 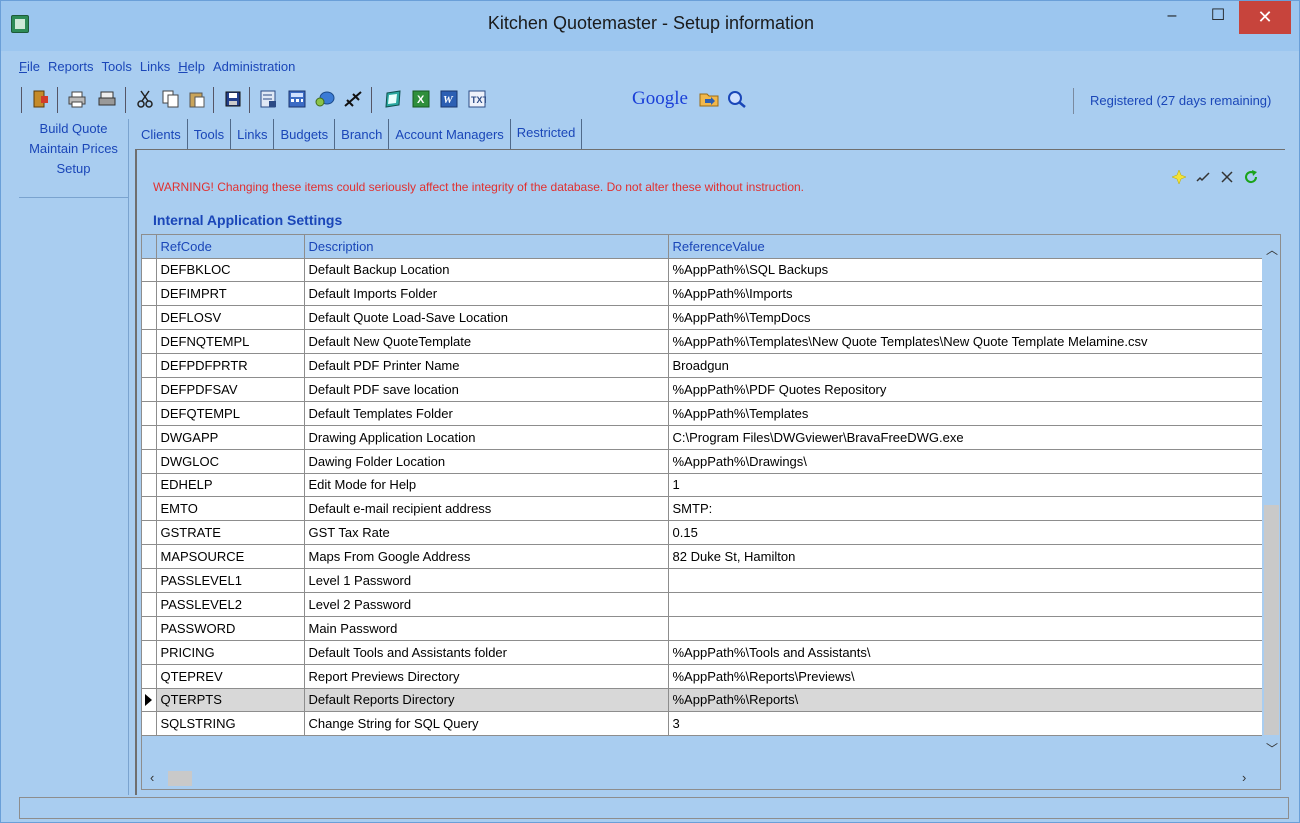 I want to click on description-cell: Default PDF save location, so click(x=486, y=389).